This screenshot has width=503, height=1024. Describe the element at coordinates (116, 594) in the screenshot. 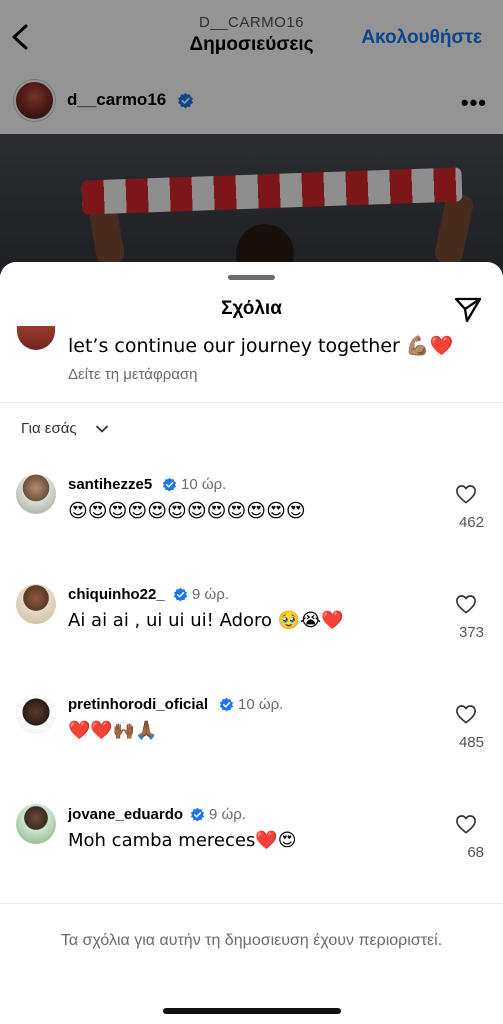

I see `comment-username: chiquinho22_` at that location.